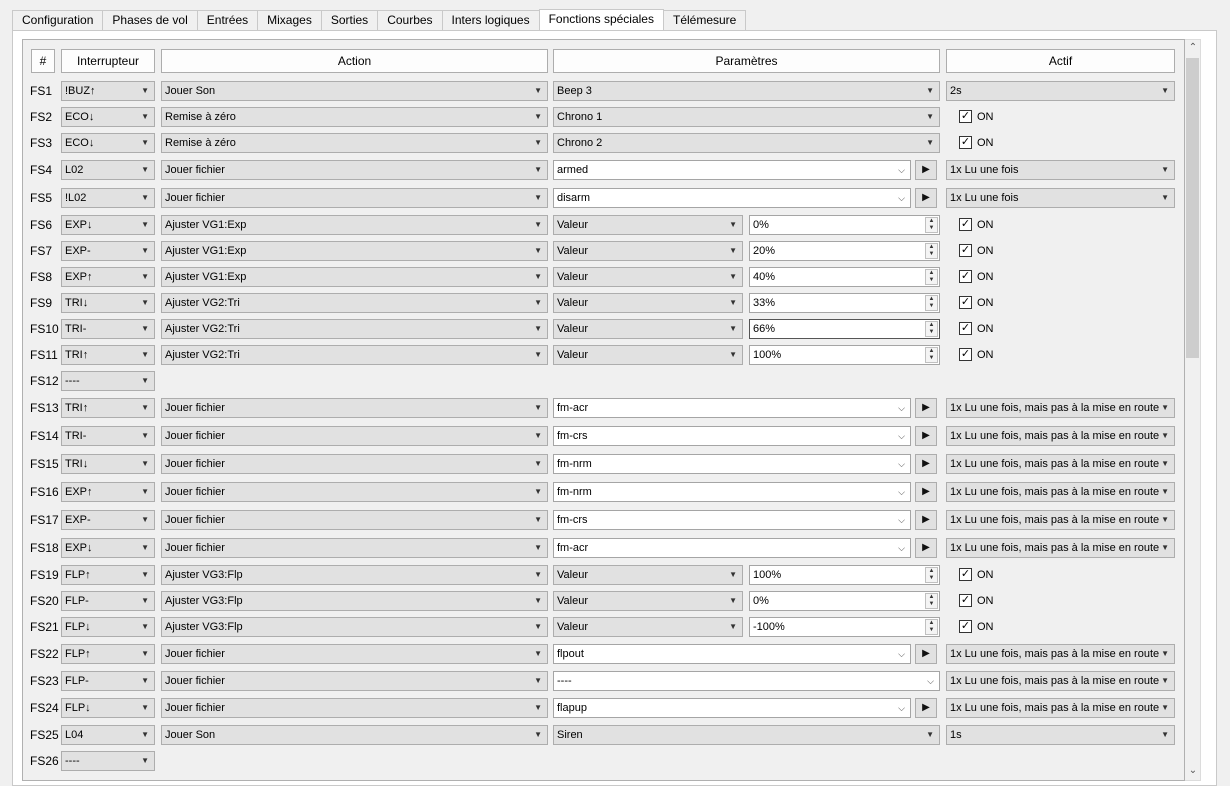 This screenshot has width=1230, height=786. Describe the element at coordinates (1192, 208) in the screenshot. I see `scroll-thumb` at that location.